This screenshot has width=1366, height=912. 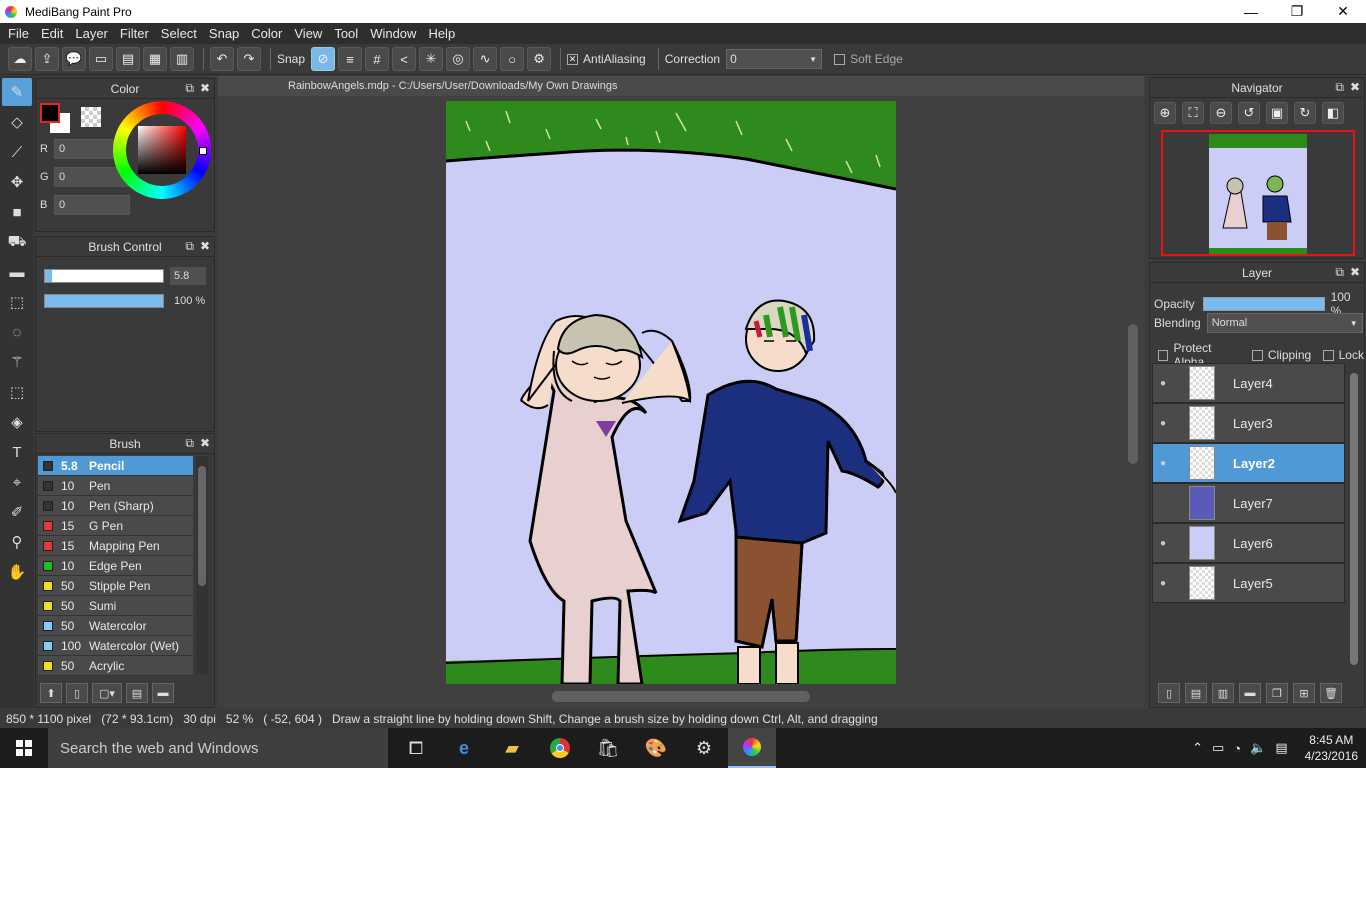 I want to click on new-halftone-layer-icon: ▤, so click(x=1196, y=693).